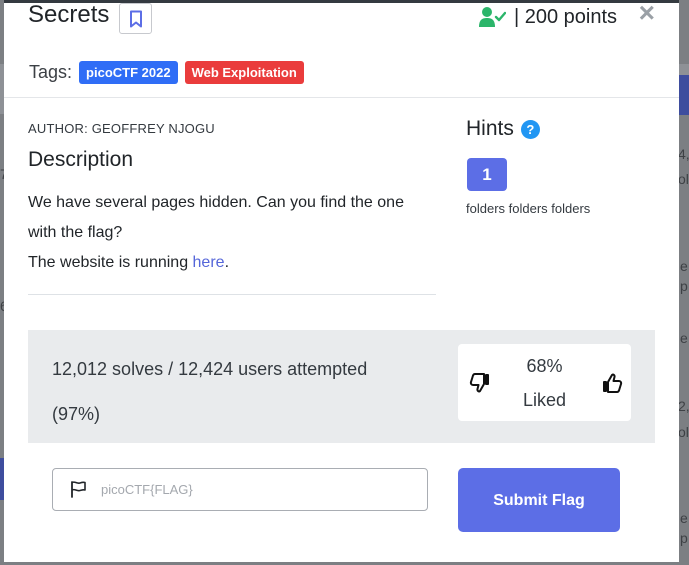  I want to click on description-website-line: The website is running here., so click(228, 263).